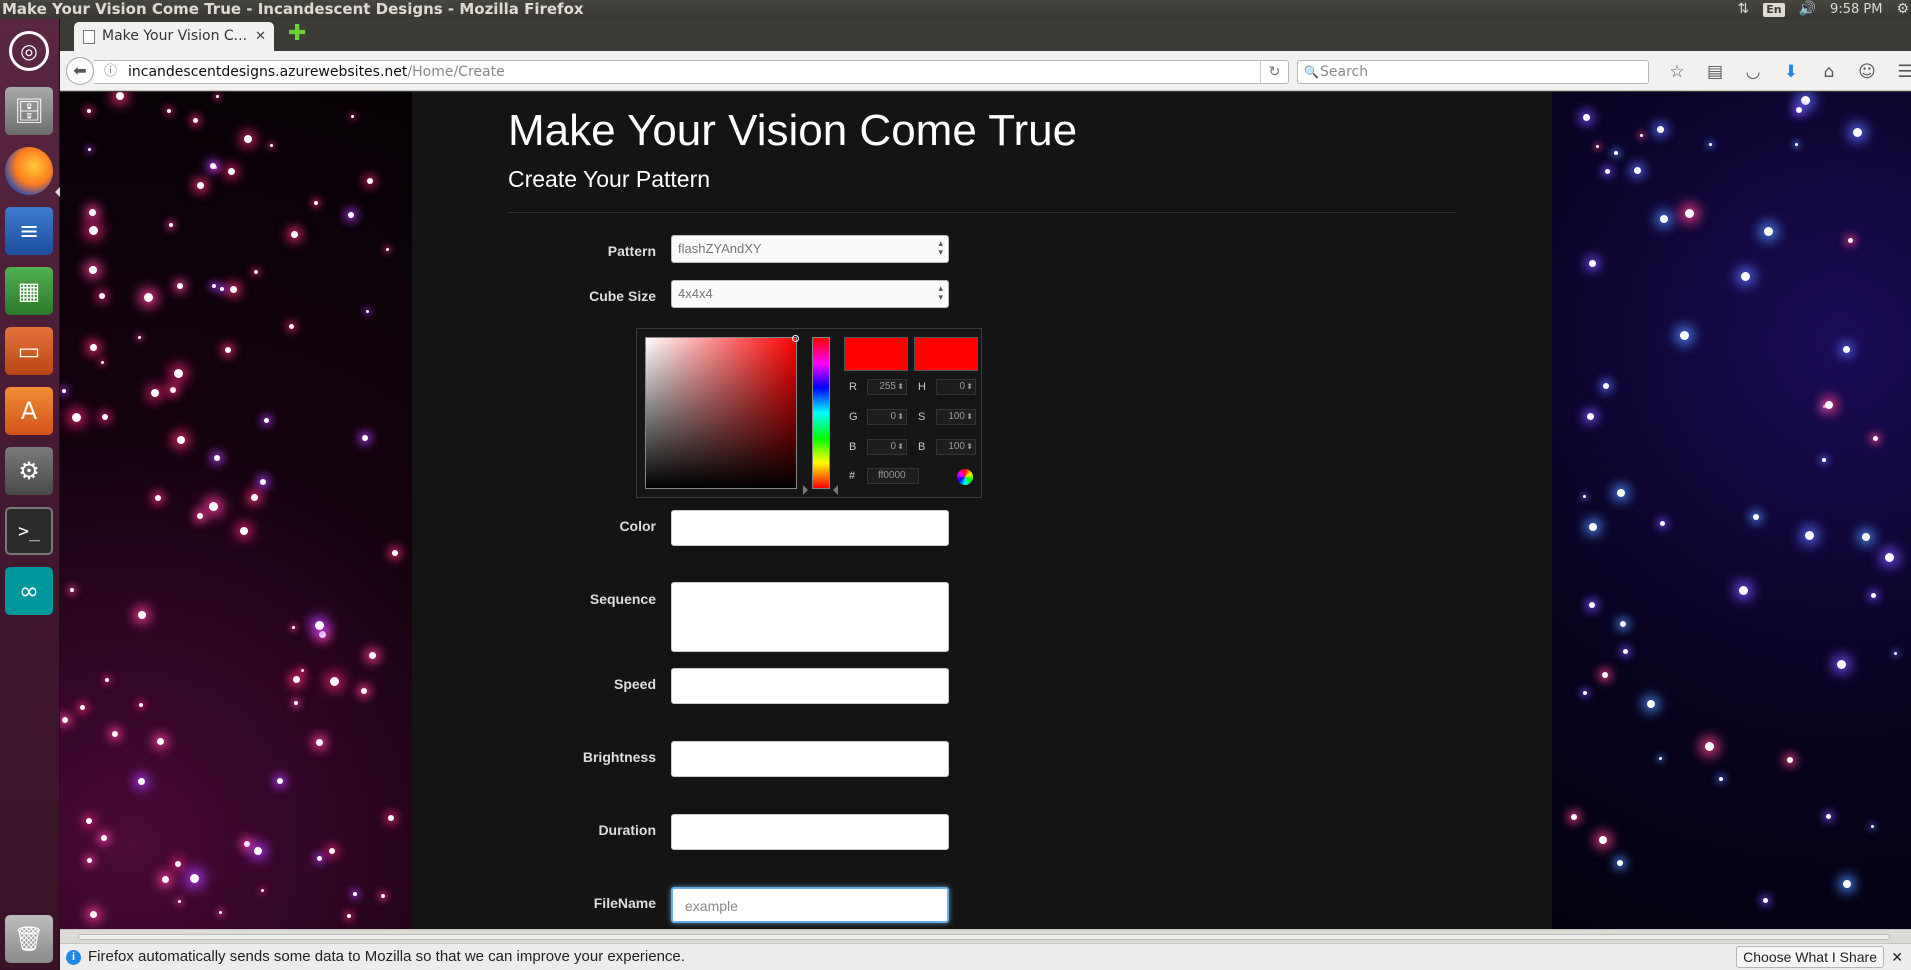 Image resolution: width=1911 pixels, height=970 pixels. I want to click on pocket-icon: ◡, so click(1753, 72).